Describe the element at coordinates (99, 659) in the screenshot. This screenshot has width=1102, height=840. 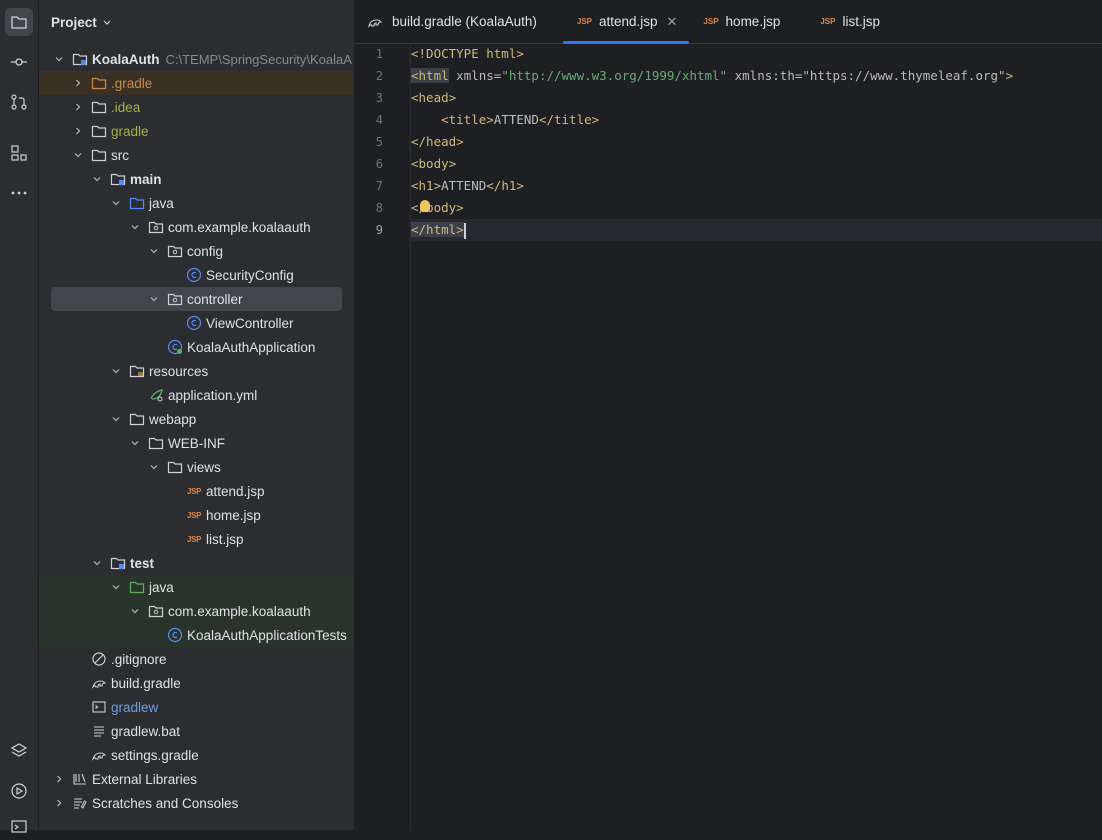
I see `ignore-icon` at that location.